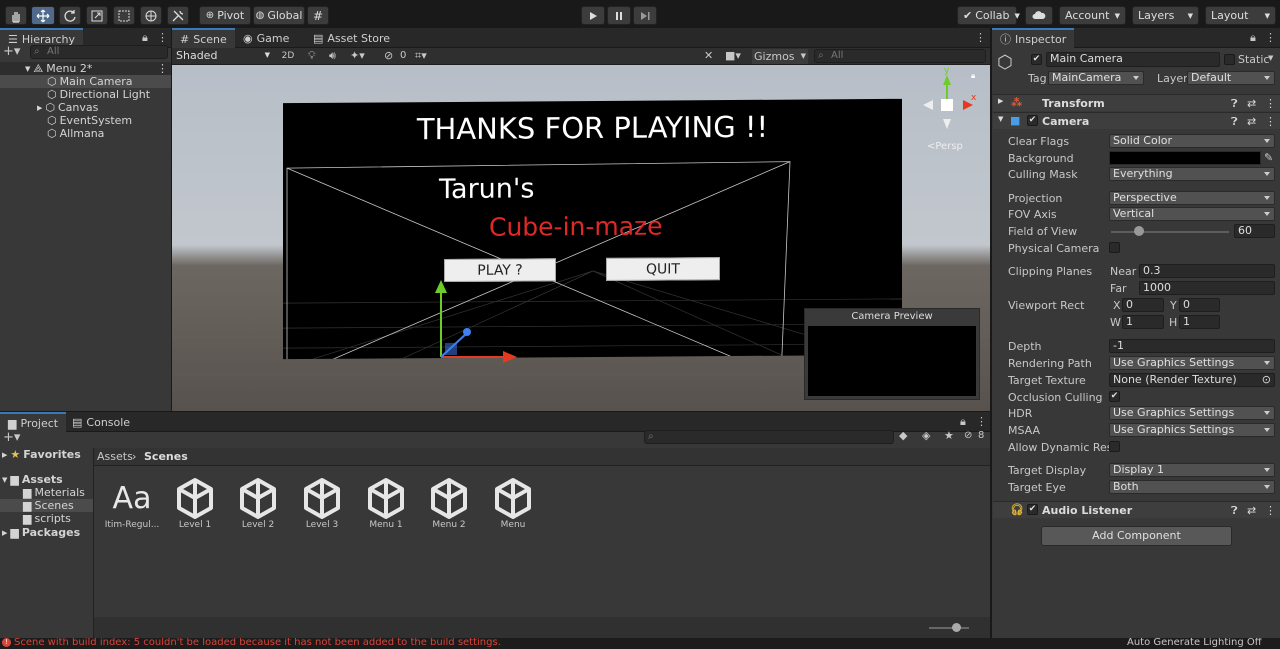 The width and height of the screenshot is (1280, 649). Describe the element at coordinates (1192, 174) in the screenshot. I see `culling-mask-dropdown: Everything` at that location.